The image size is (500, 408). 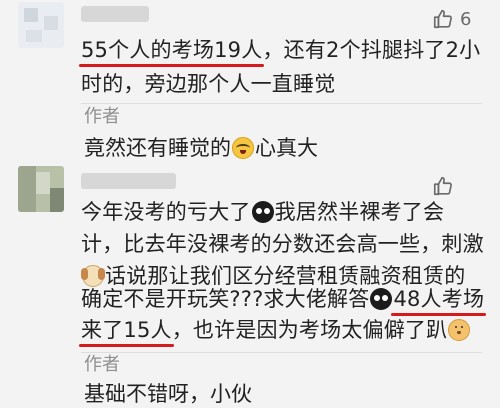 What do you see at coordinates (276, 330) in the screenshot?
I see `comment-text-line: 来了15人，也许是因为考场太偏僻了趴` at bounding box center [276, 330].